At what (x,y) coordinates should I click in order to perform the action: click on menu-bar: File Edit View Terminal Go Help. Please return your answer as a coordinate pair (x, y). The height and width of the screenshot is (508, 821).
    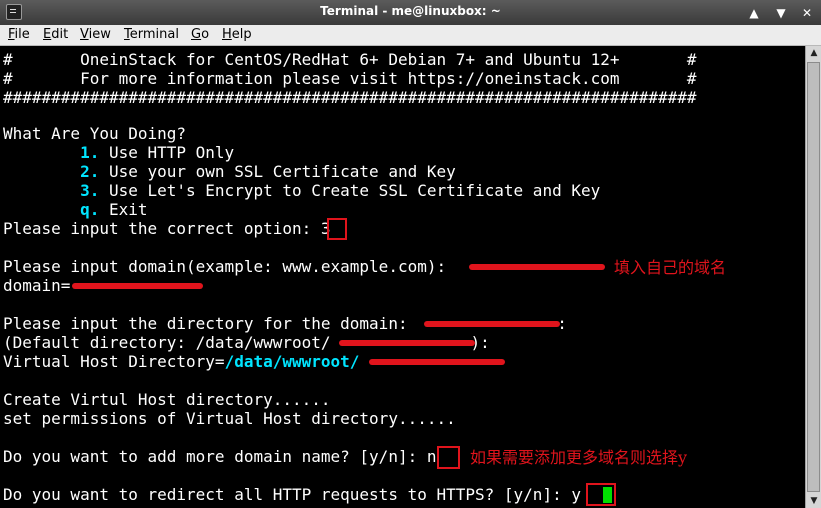
    Looking at the image, I should click on (410, 35).